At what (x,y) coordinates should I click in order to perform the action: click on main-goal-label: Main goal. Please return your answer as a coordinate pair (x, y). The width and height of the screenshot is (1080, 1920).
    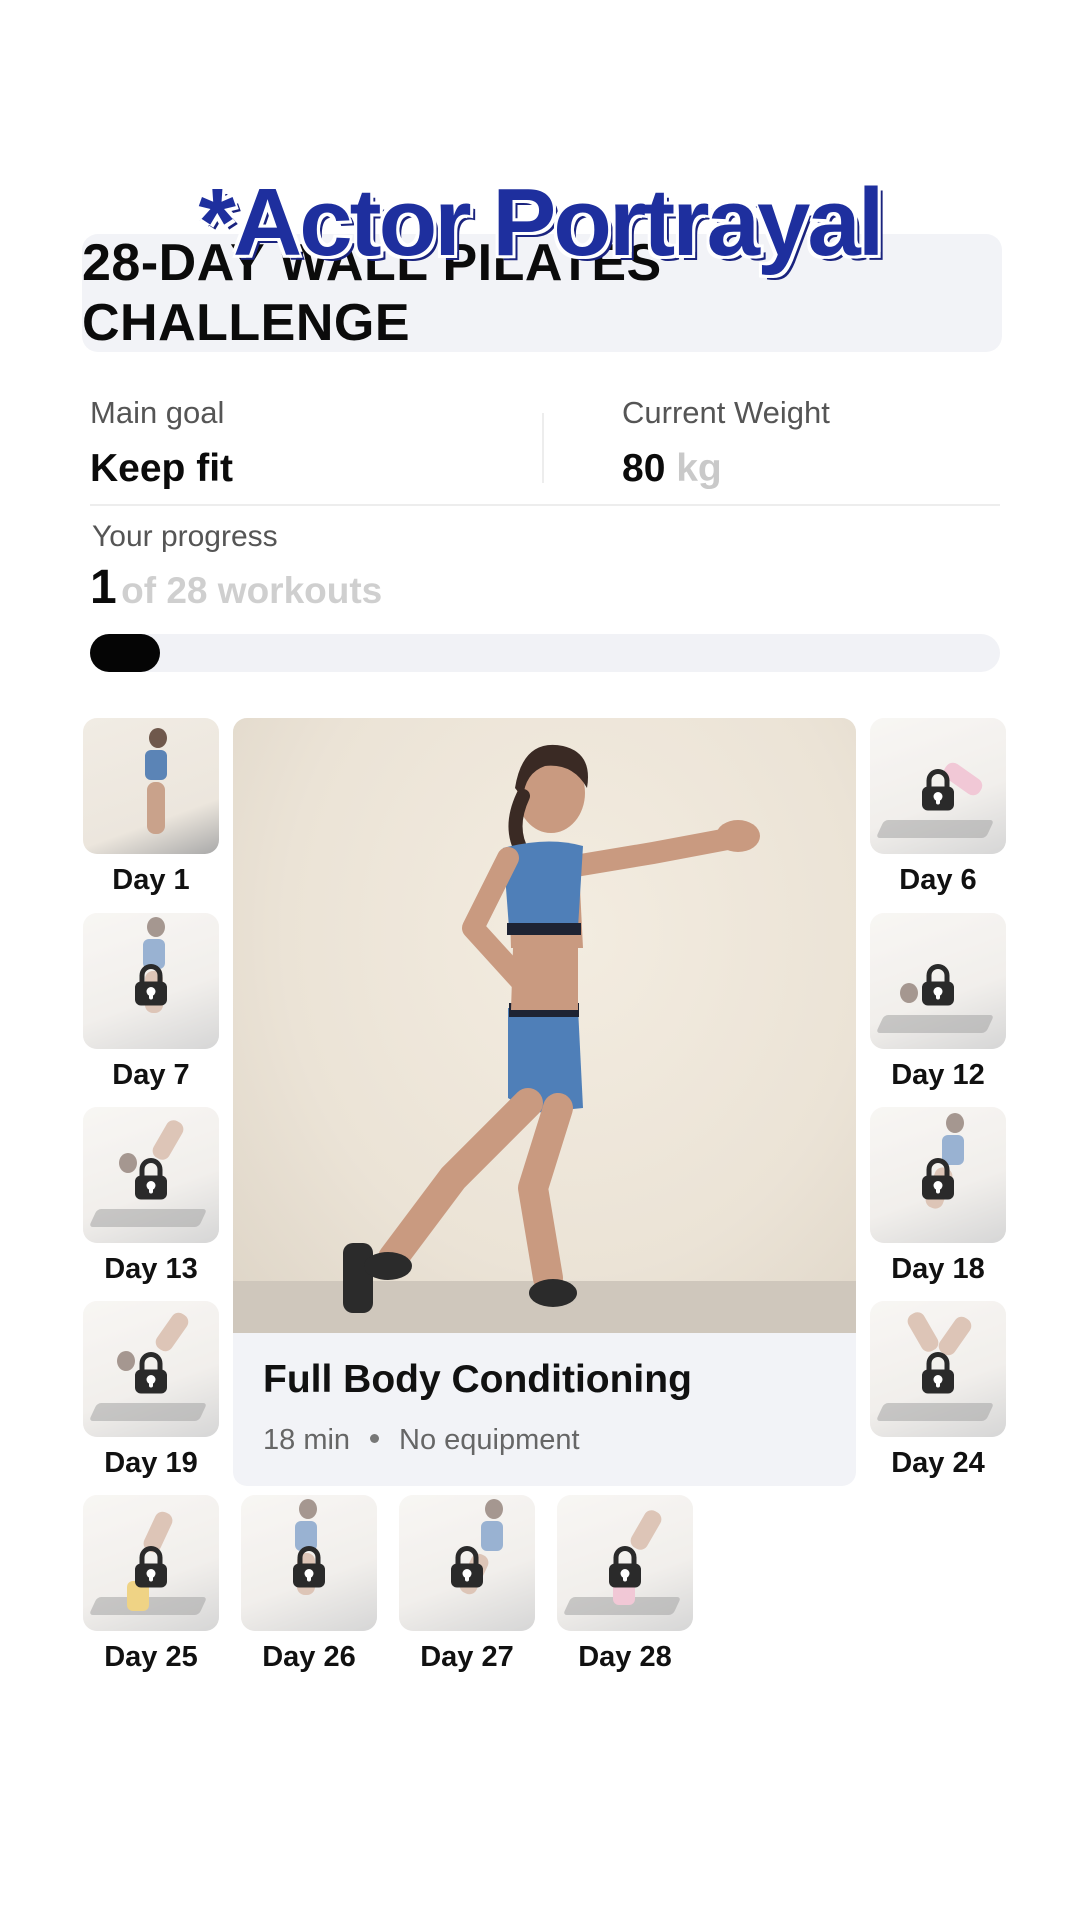
    Looking at the image, I should click on (157, 412).